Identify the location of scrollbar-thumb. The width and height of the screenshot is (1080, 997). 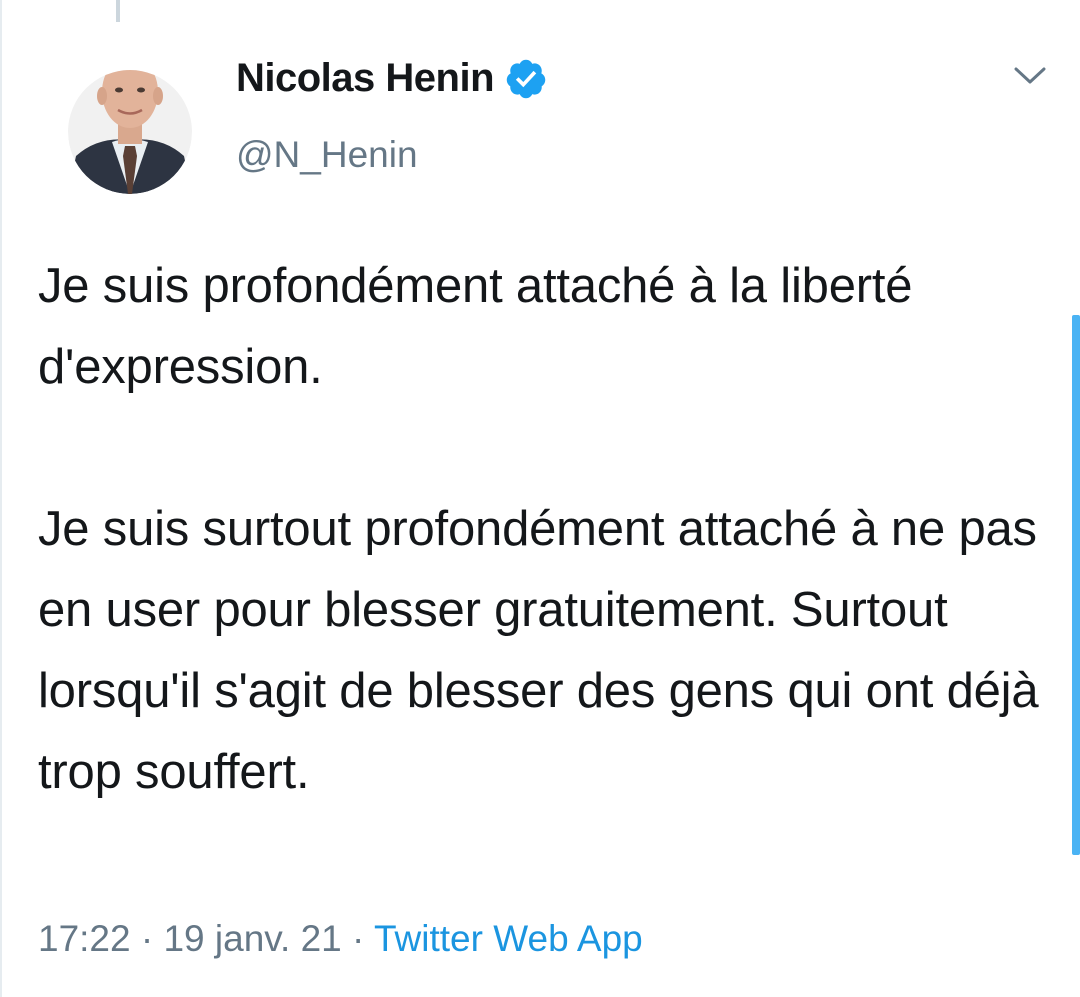
(1076, 585).